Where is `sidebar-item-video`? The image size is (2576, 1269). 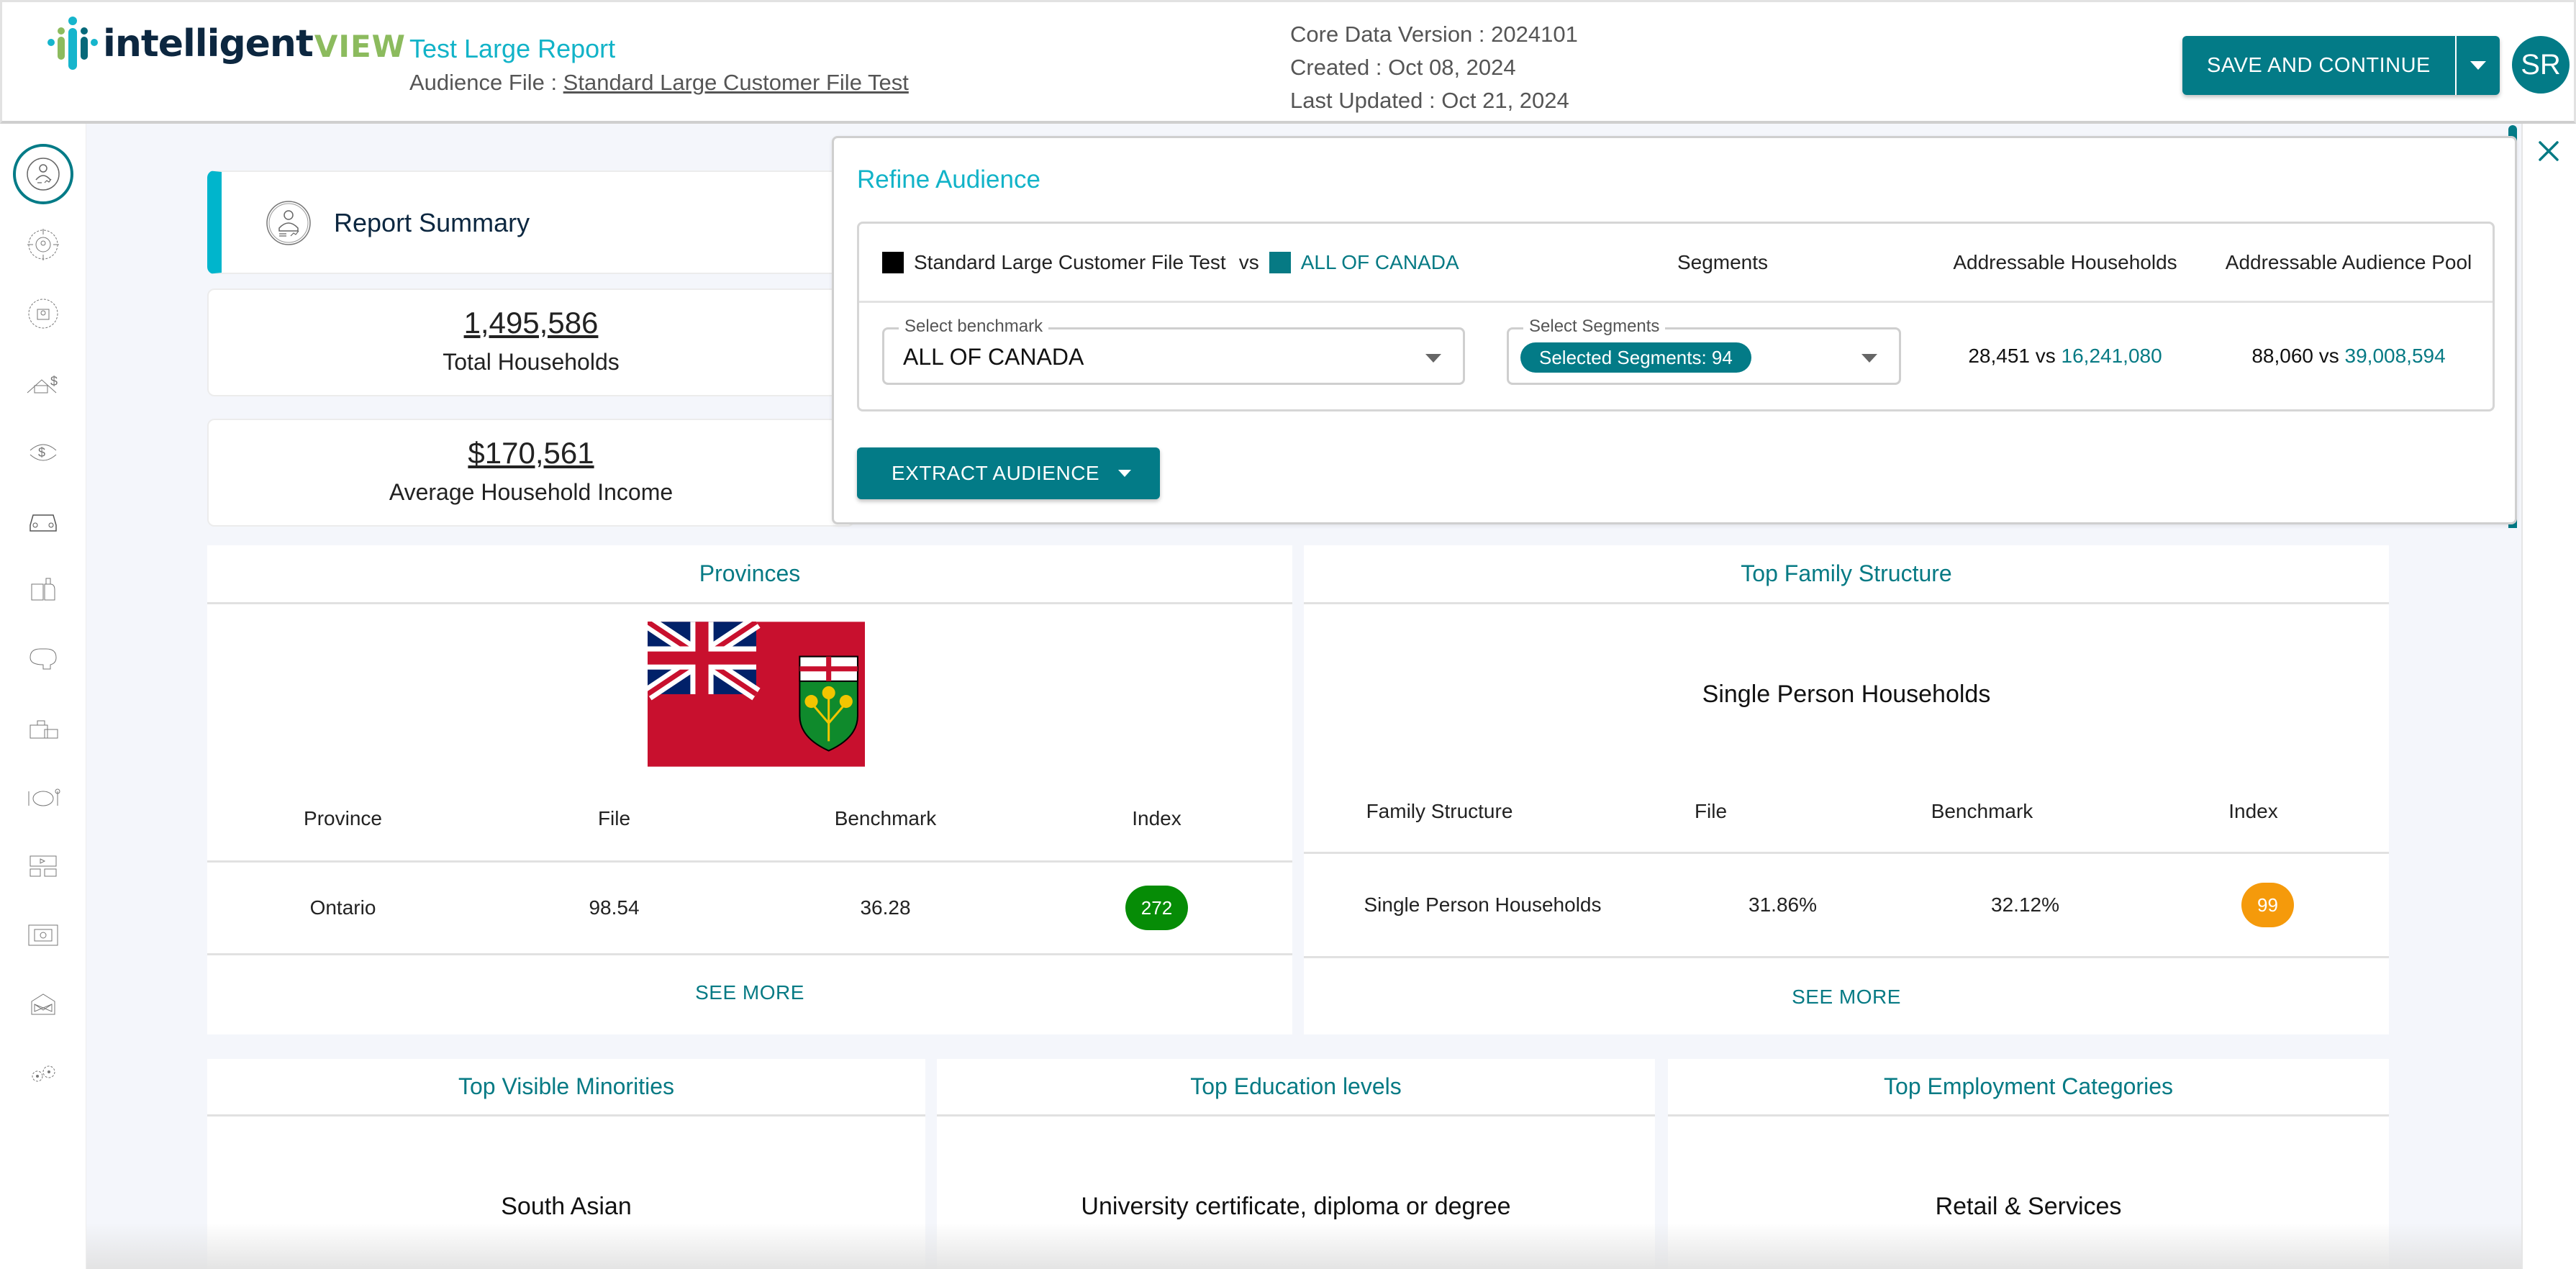
sidebar-item-video is located at coordinates (43, 935).